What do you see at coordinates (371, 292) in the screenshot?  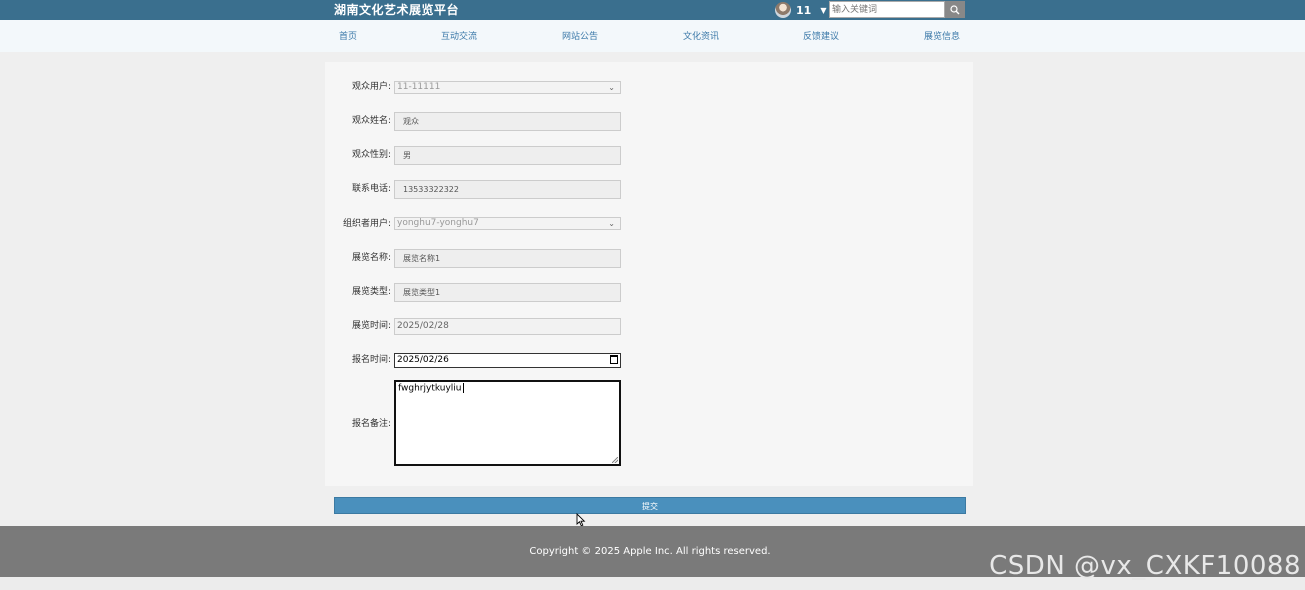 I see `field-label: 展览类型:` at bounding box center [371, 292].